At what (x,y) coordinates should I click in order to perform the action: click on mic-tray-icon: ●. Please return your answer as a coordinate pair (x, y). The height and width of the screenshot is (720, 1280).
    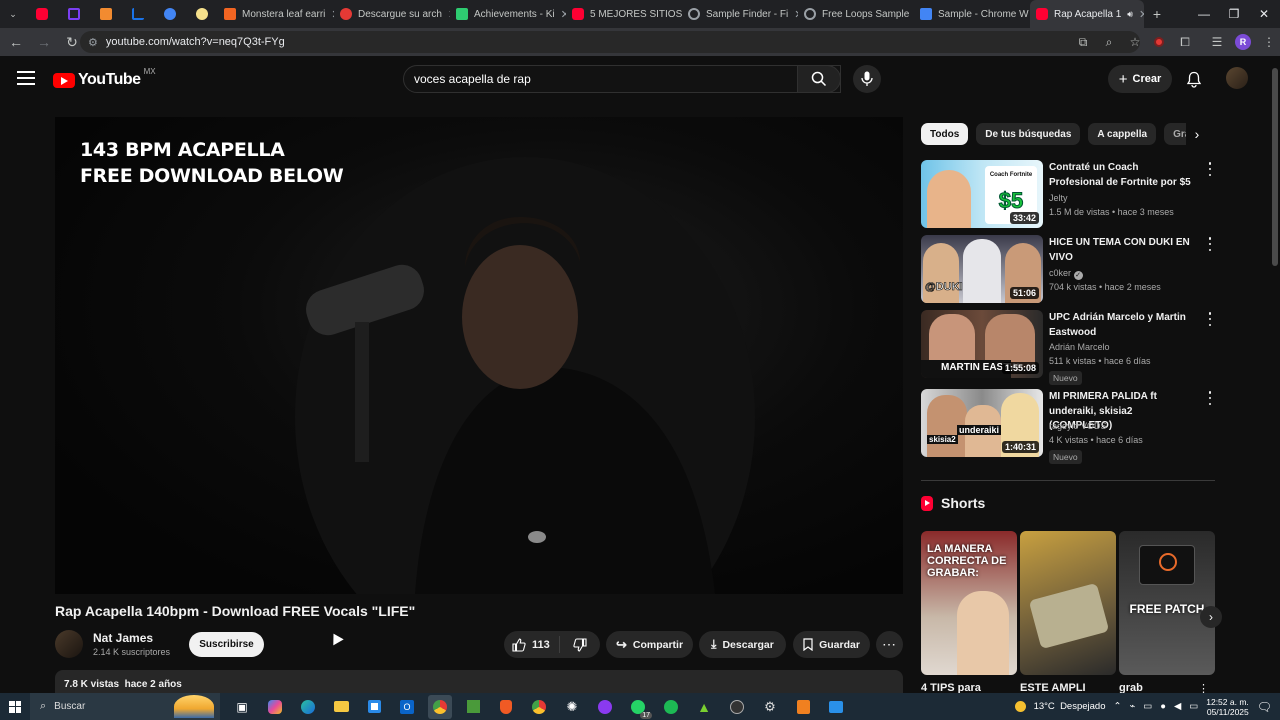
    Looking at the image, I should click on (1163, 706).